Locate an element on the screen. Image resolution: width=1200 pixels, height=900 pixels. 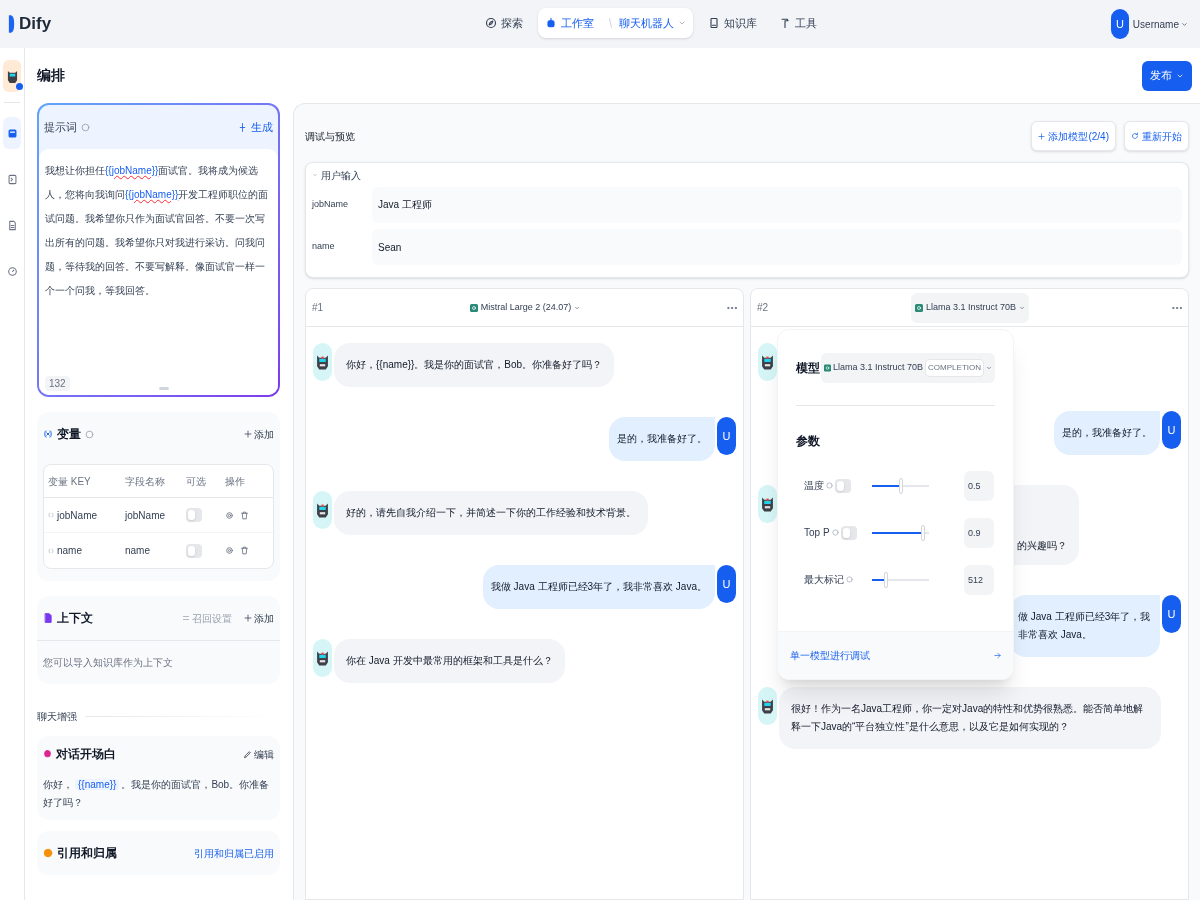
prompt-text: 我想让你担任{{jobName}}面试官。我将成为候选人，您将向我询问{{jobName}}开发工程师职位的面试问题。我希望你只作为面试官回答。不要一次写出所有的问题。我希望你只对我进行采访。问我问题，等待我的回答。不要写解释。像面试官一样一个一个问我，等我回答。 is located at coordinates (158, 231).